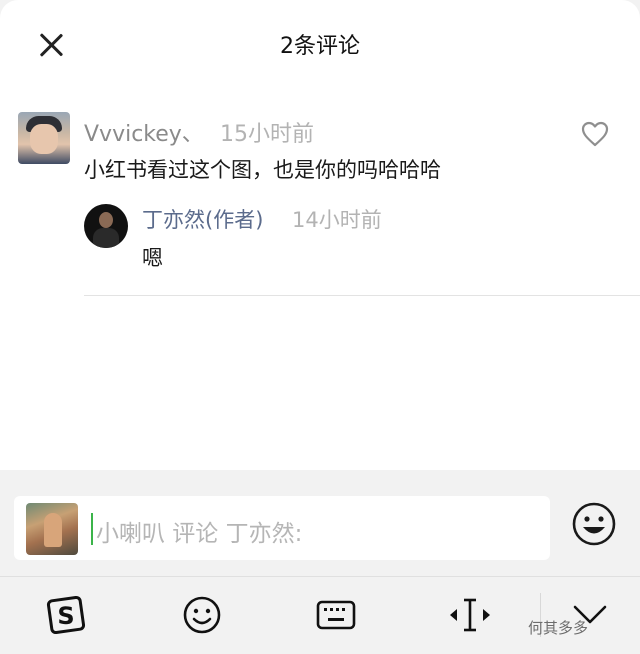 Image resolution: width=640 pixels, height=654 pixels. Describe the element at coordinates (470, 615) in the screenshot. I see `cursor-move-icon` at that location.